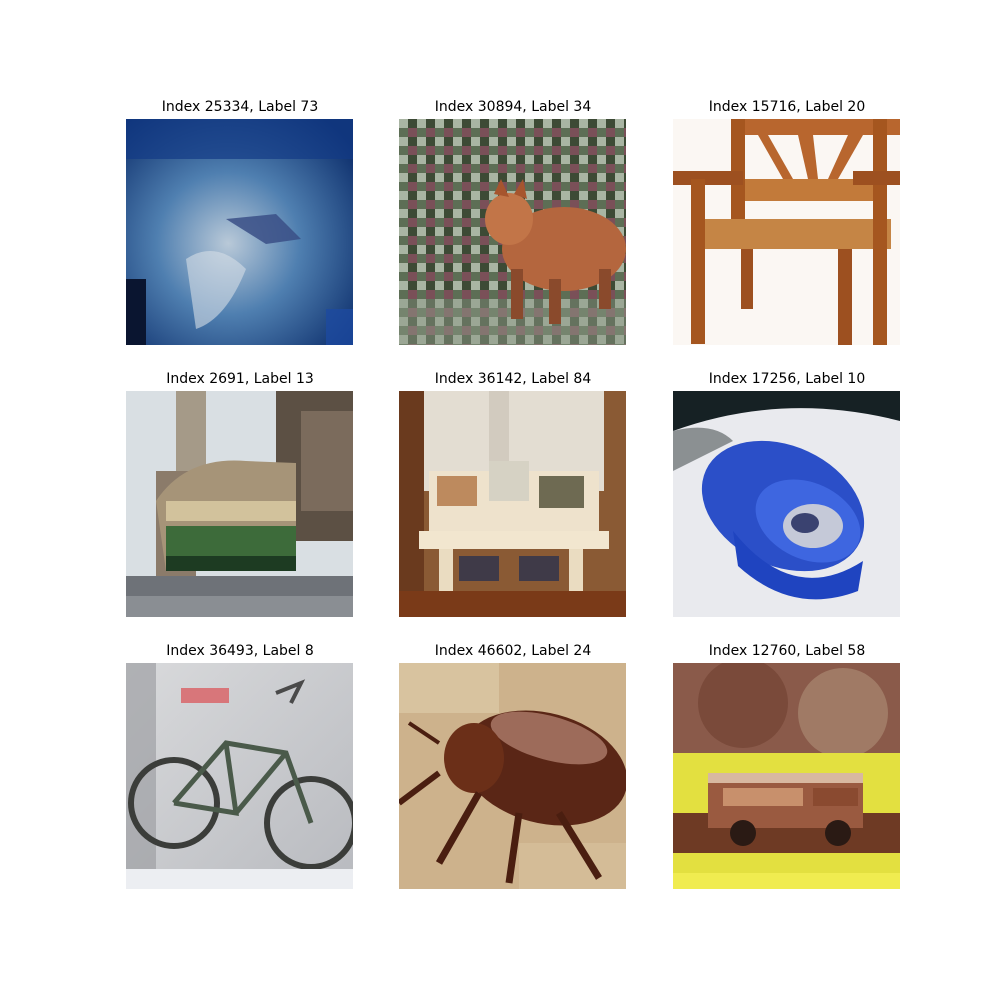 The width and height of the screenshot is (1000, 1000). I want to click on image-panel: Index 30894, Label 34, so click(513, 228).